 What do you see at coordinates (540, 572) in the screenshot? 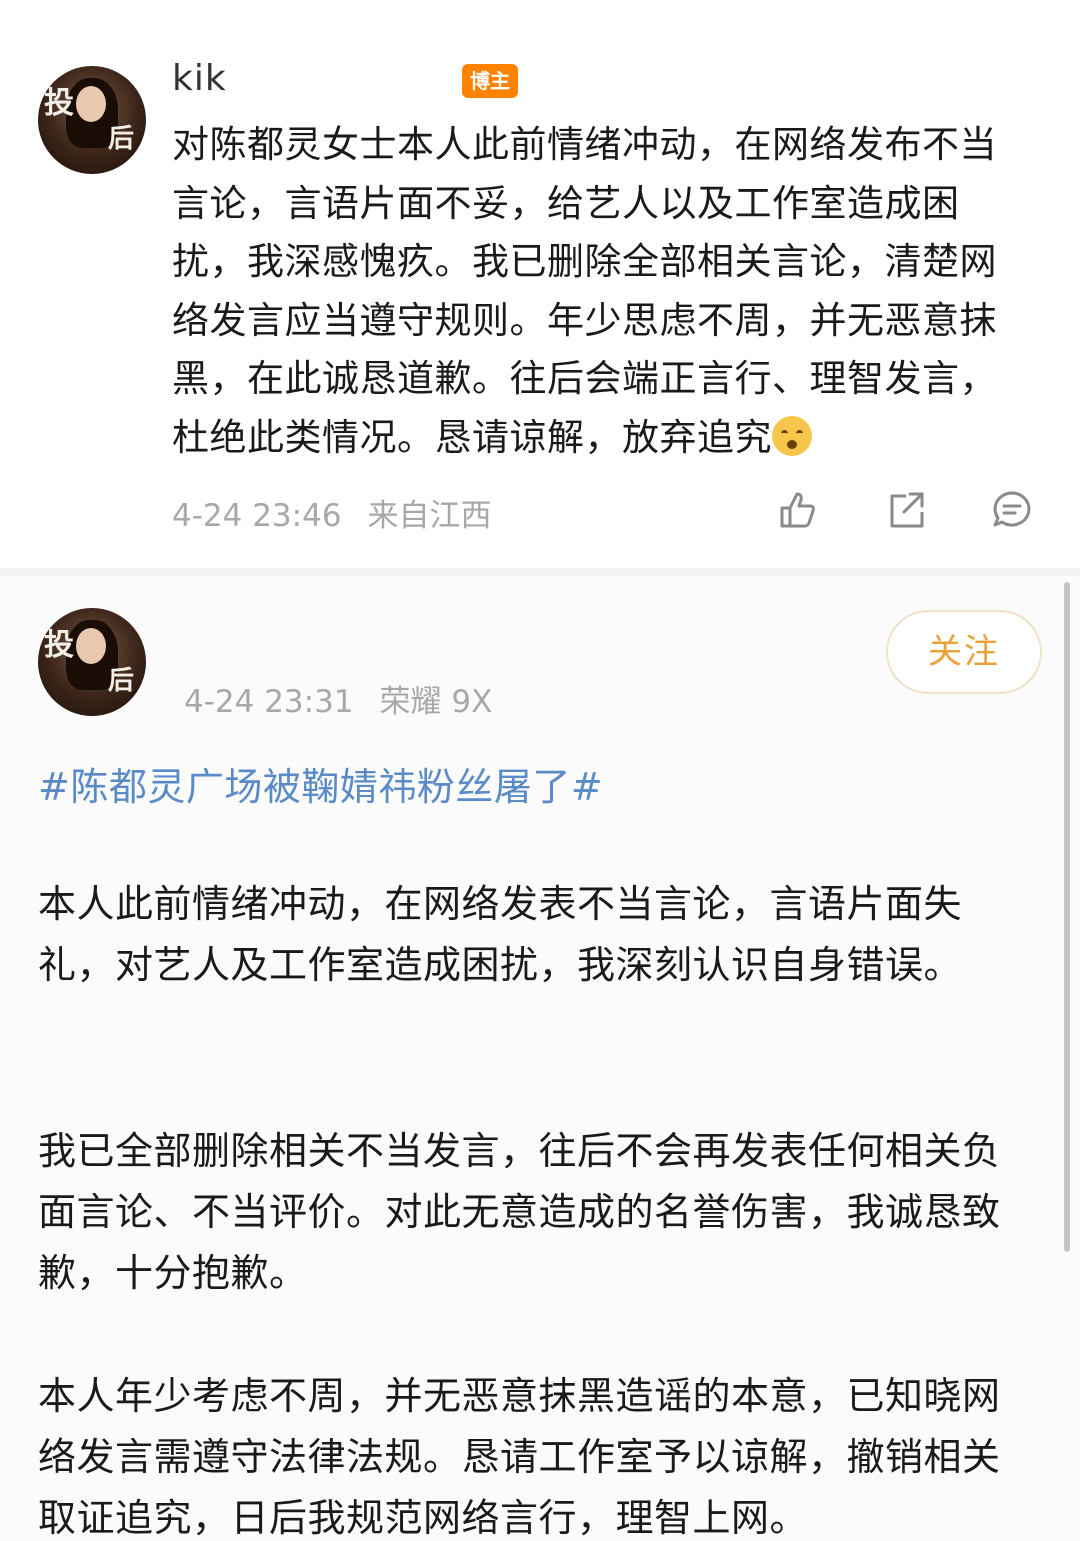
I see `divider` at bounding box center [540, 572].